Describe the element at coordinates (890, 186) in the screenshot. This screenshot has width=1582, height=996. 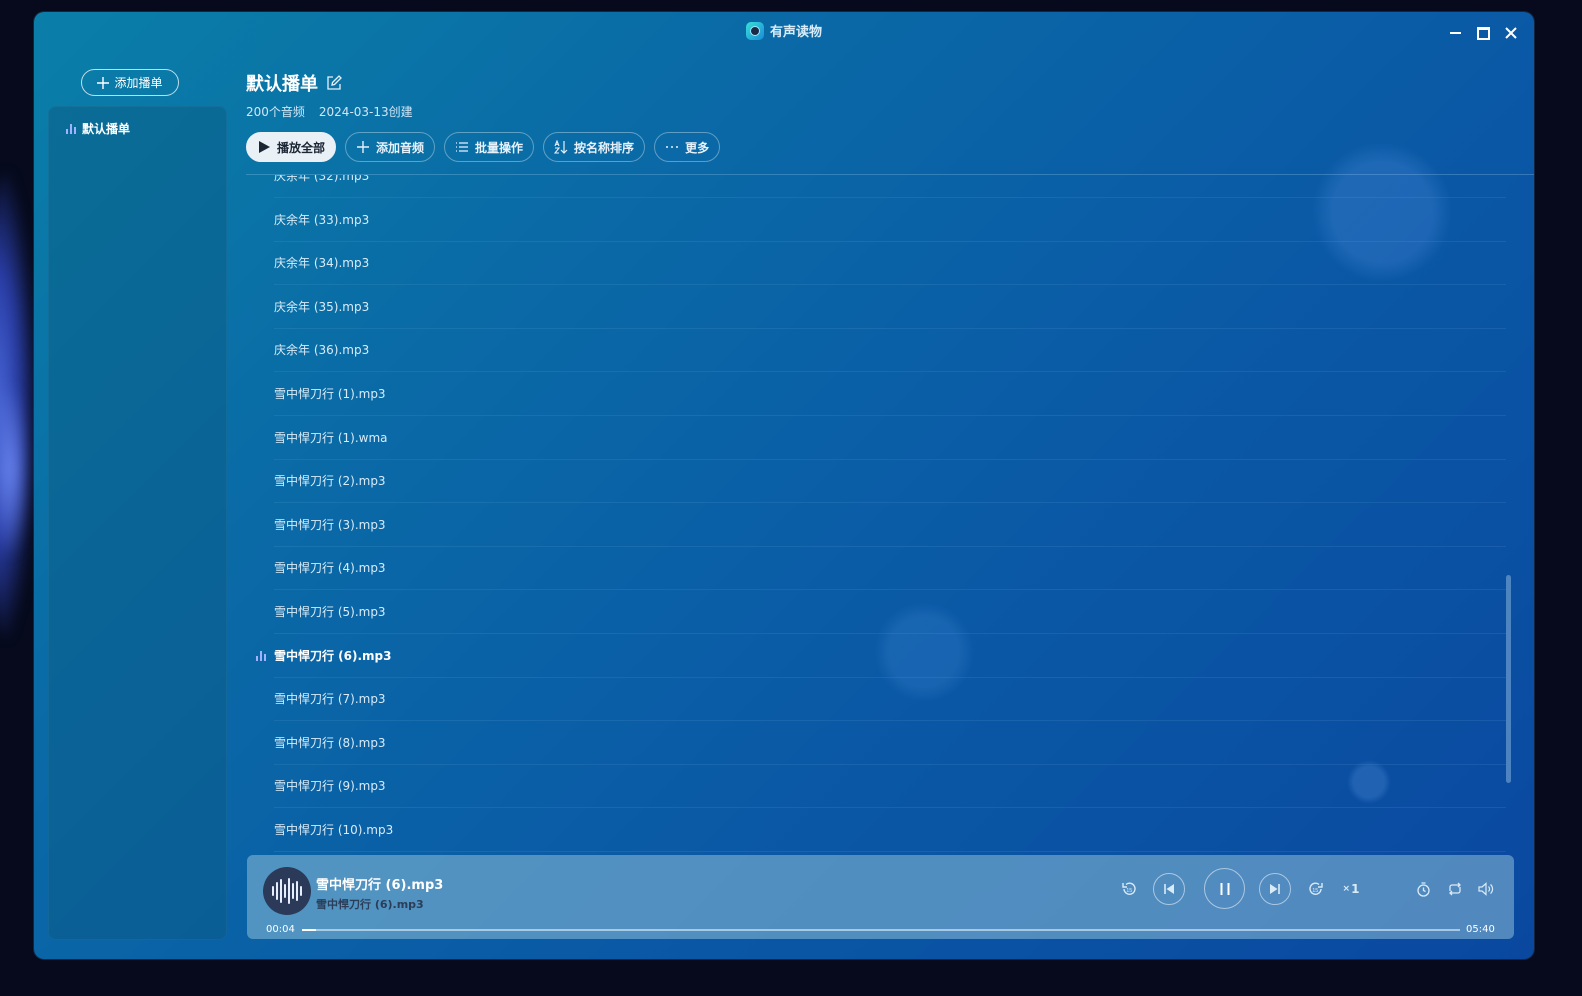
I see `track-row: 庆余年 (32).mp3` at that location.